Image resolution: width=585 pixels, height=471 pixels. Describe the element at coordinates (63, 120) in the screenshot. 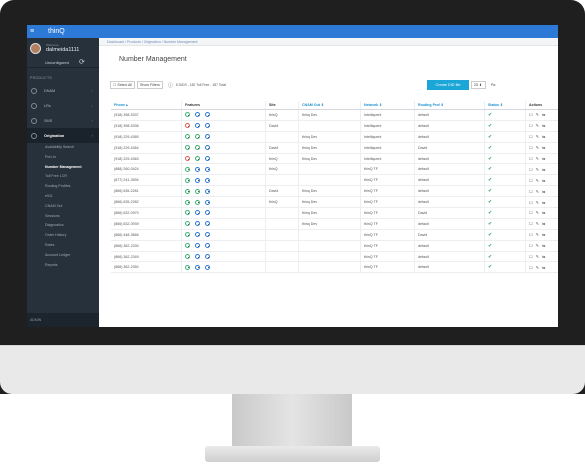

I see `sidebar-item-sms: SMS ›` at that location.